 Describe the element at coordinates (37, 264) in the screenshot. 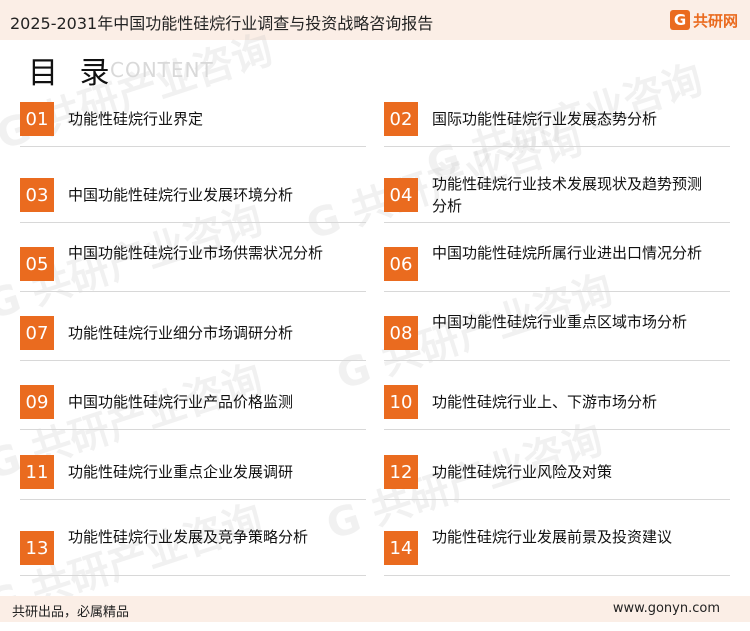

I see `toc-item-number: 05` at that location.